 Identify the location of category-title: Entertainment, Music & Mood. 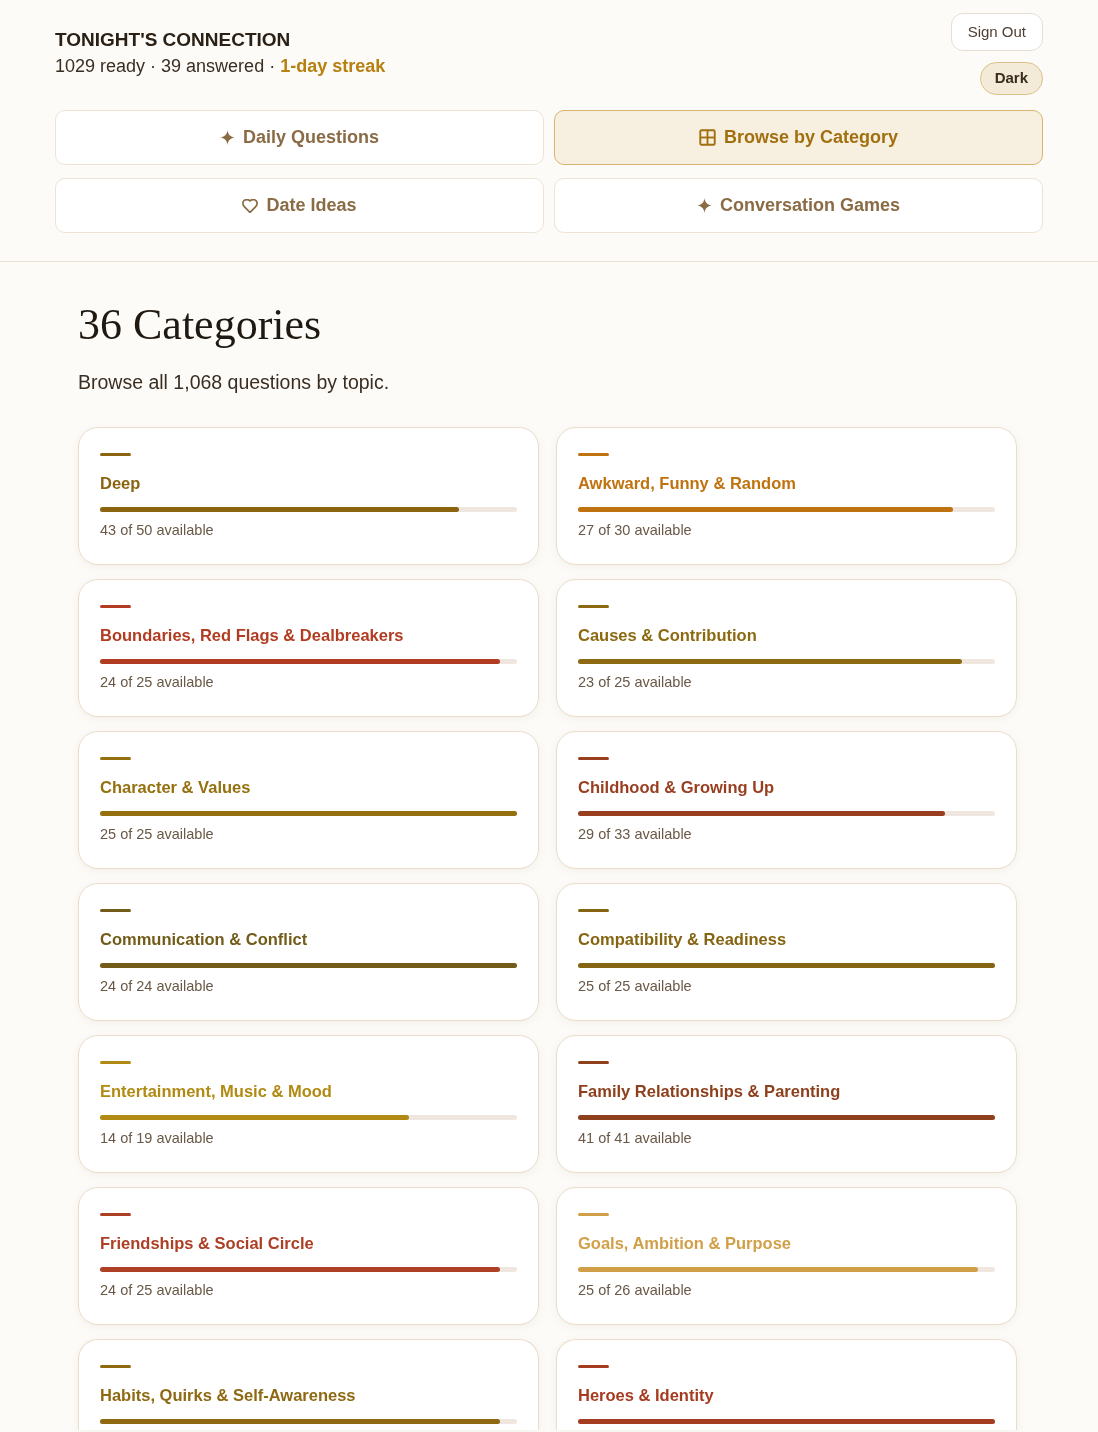
(216, 1091).